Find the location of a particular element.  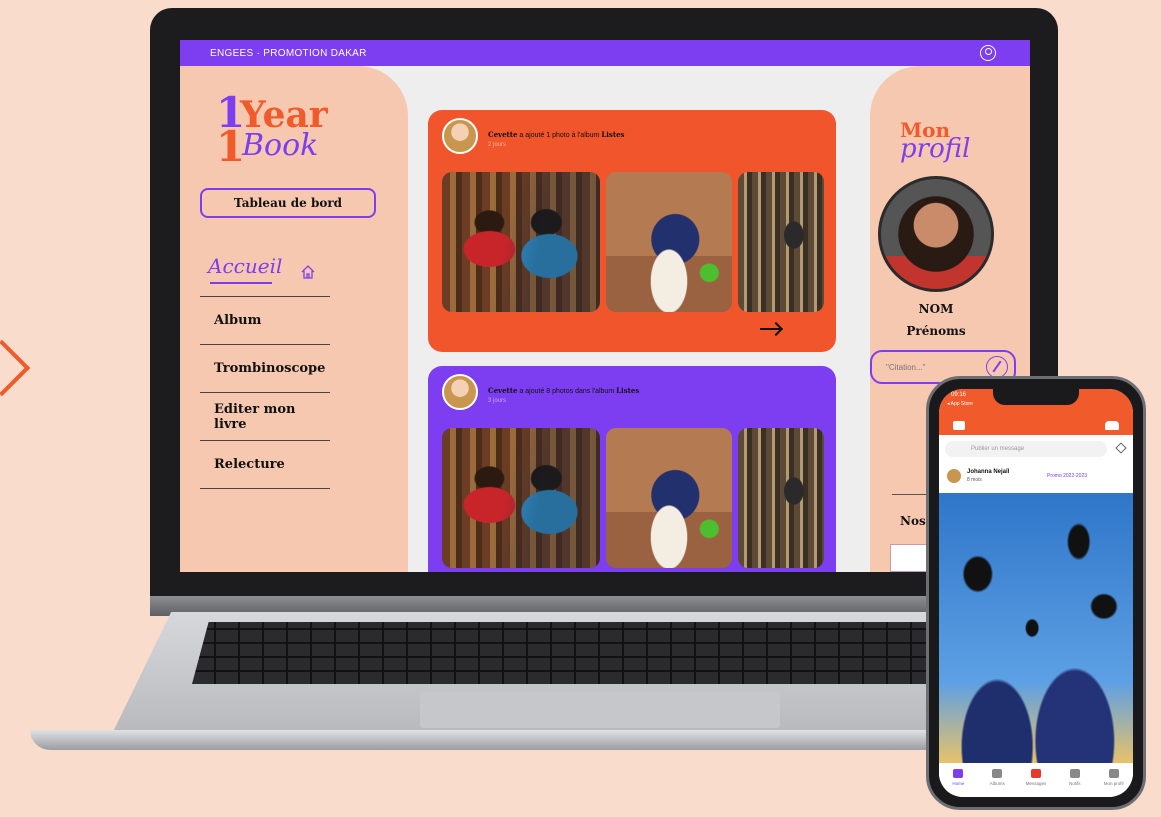

sidebar-item-album: Album is located at coordinates (265, 320).